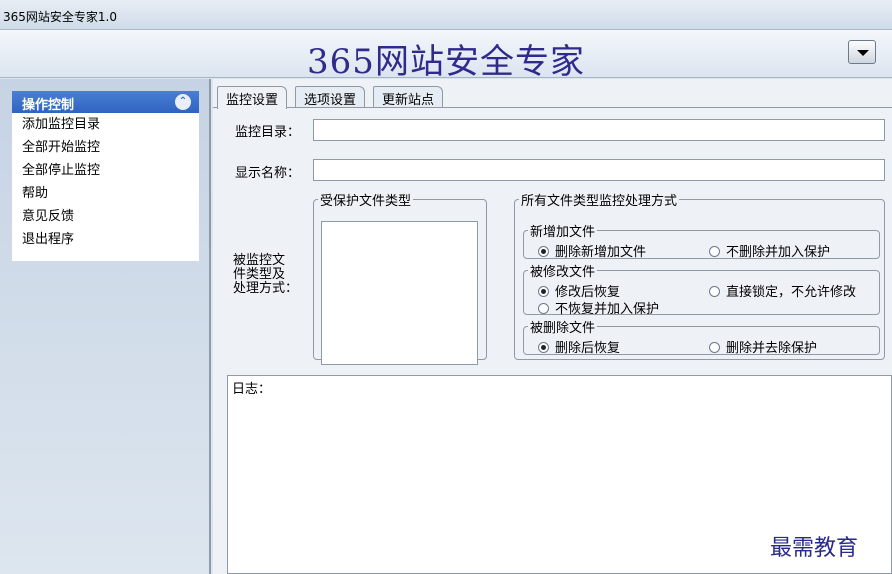  What do you see at coordinates (701, 289) in the screenshot?
I see `modified-files-group: 被修改文件 修改后恢复 直接锁定，不允许修改 不恢复并加入保护` at bounding box center [701, 289].